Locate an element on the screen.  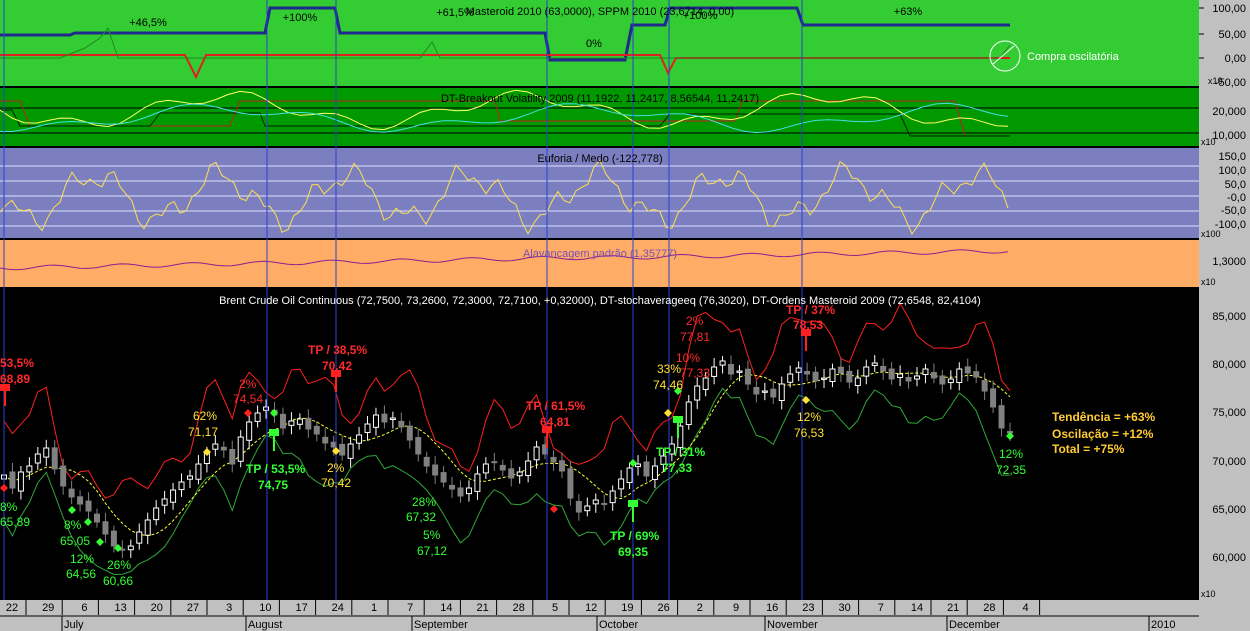
trade-label: 64,81 is located at coordinates (555, 422).